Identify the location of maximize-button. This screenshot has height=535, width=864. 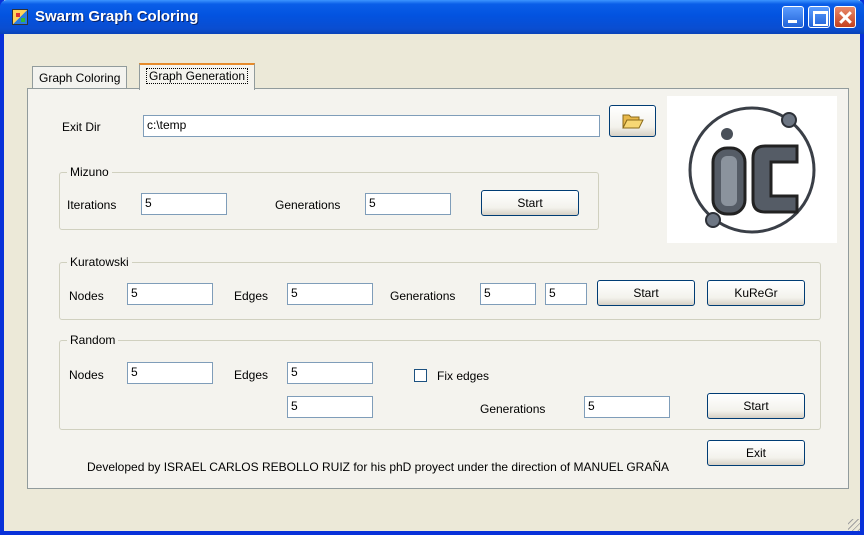
(819, 17).